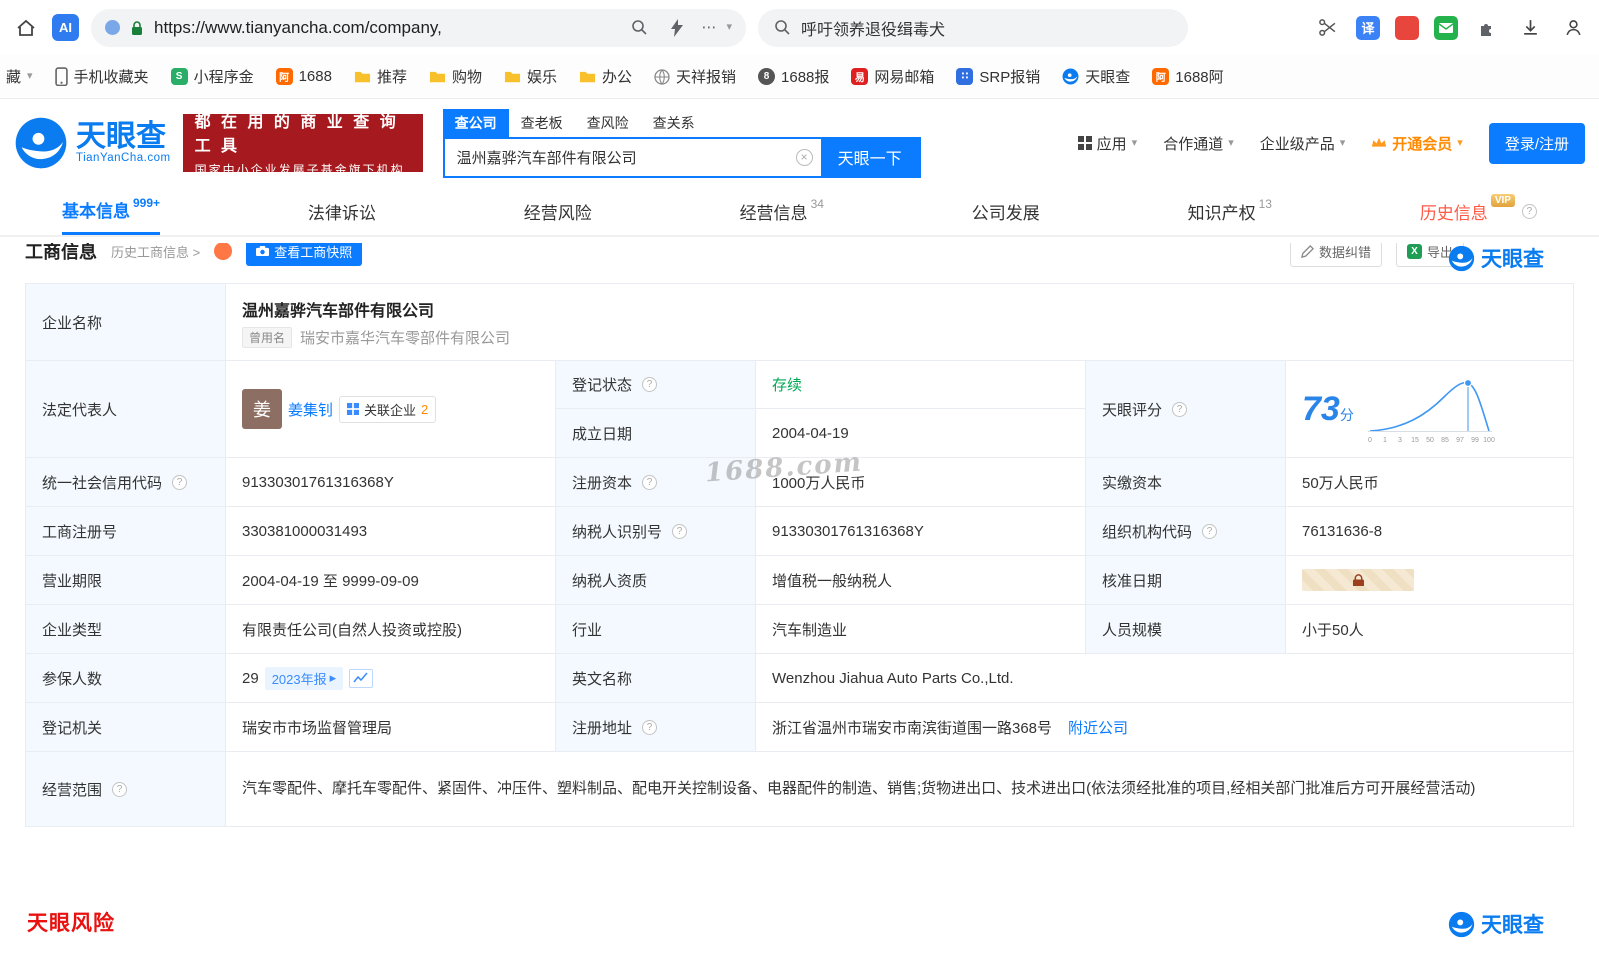  What do you see at coordinates (391, 629) in the screenshot?
I see `company-type-value: 有限责任公司(自然人投资或控股)` at bounding box center [391, 629].